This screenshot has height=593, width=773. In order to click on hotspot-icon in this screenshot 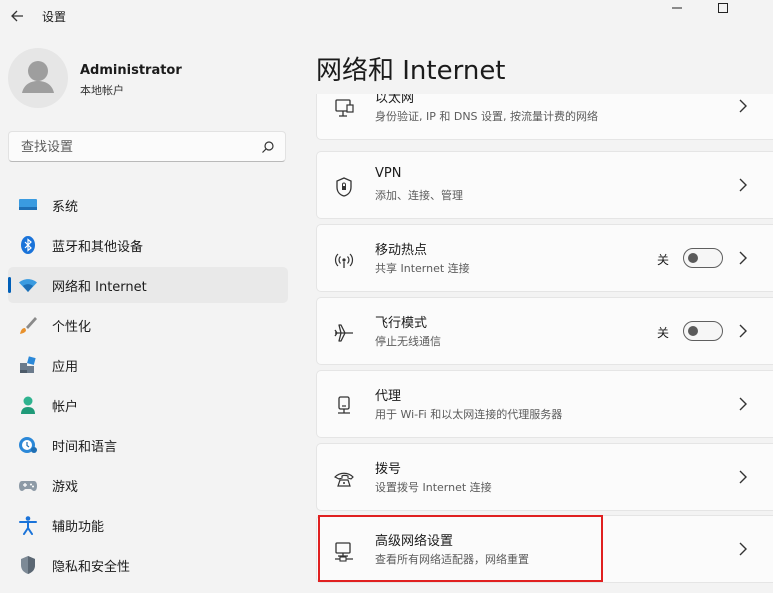, I will do `click(344, 260)`.